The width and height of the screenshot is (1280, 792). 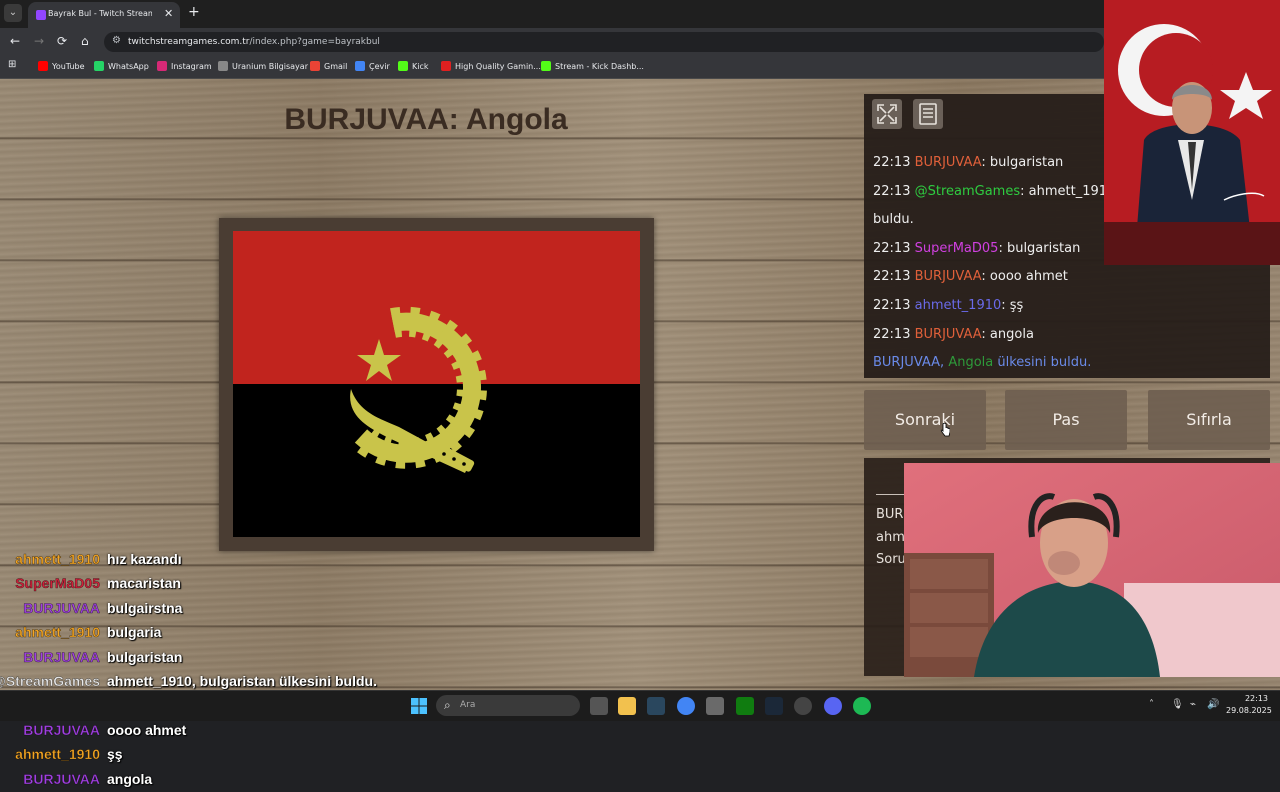 What do you see at coordinates (220, 584) in the screenshot?
I see `overlay-chat-row: SuperMaD05 macaristan` at bounding box center [220, 584].